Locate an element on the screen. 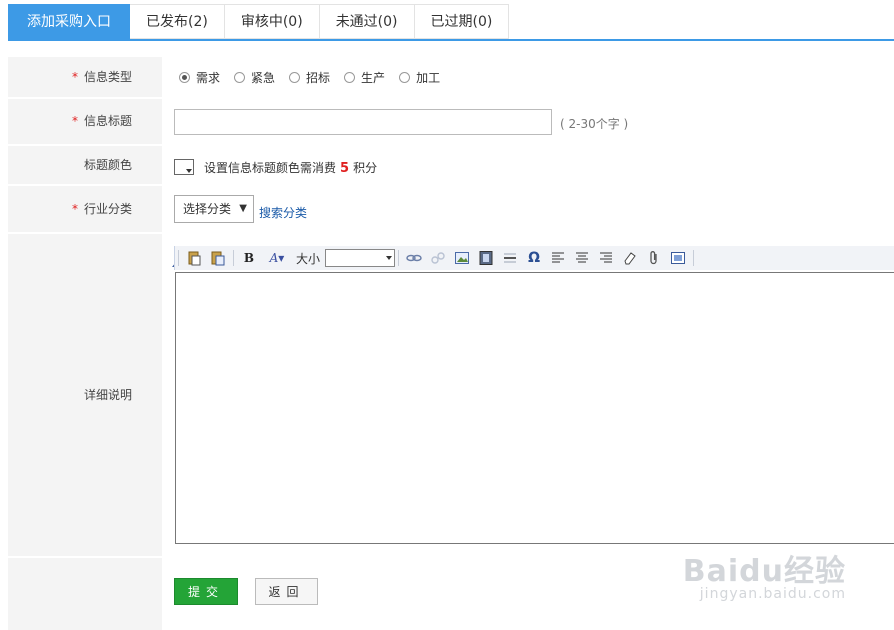  horizontal-rule-icon is located at coordinates (510, 258).